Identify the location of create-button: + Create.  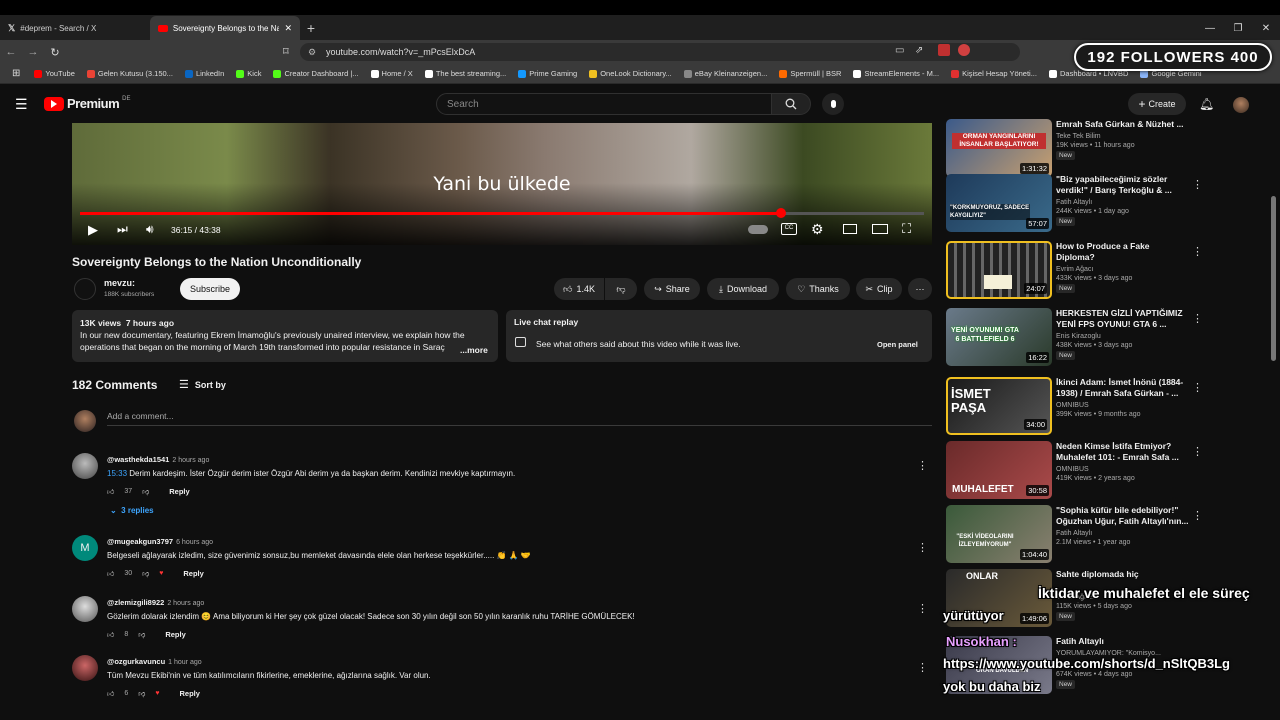
(1157, 104).